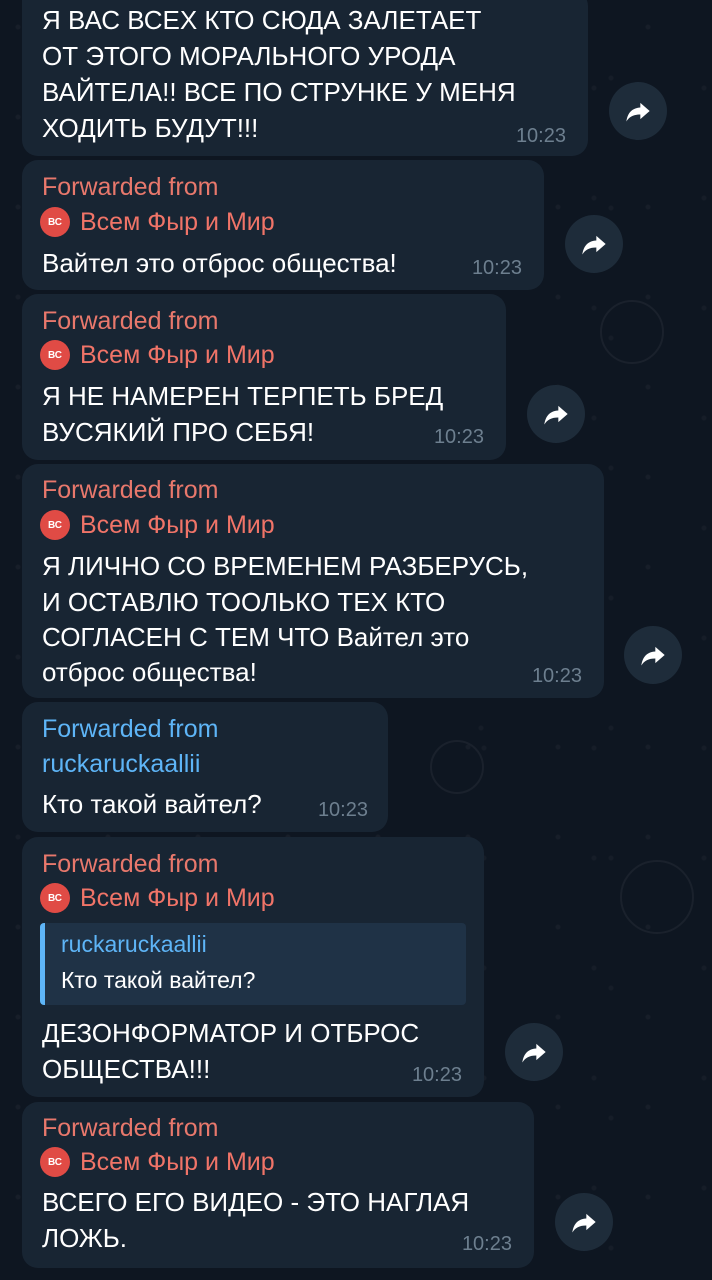 Image resolution: width=712 pixels, height=1280 pixels. What do you see at coordinates (253, 964) in the screenshot?
I see `reply-quote: ruckaruckaallii Кто такой вайтел?` at bounding box center [253, 964].